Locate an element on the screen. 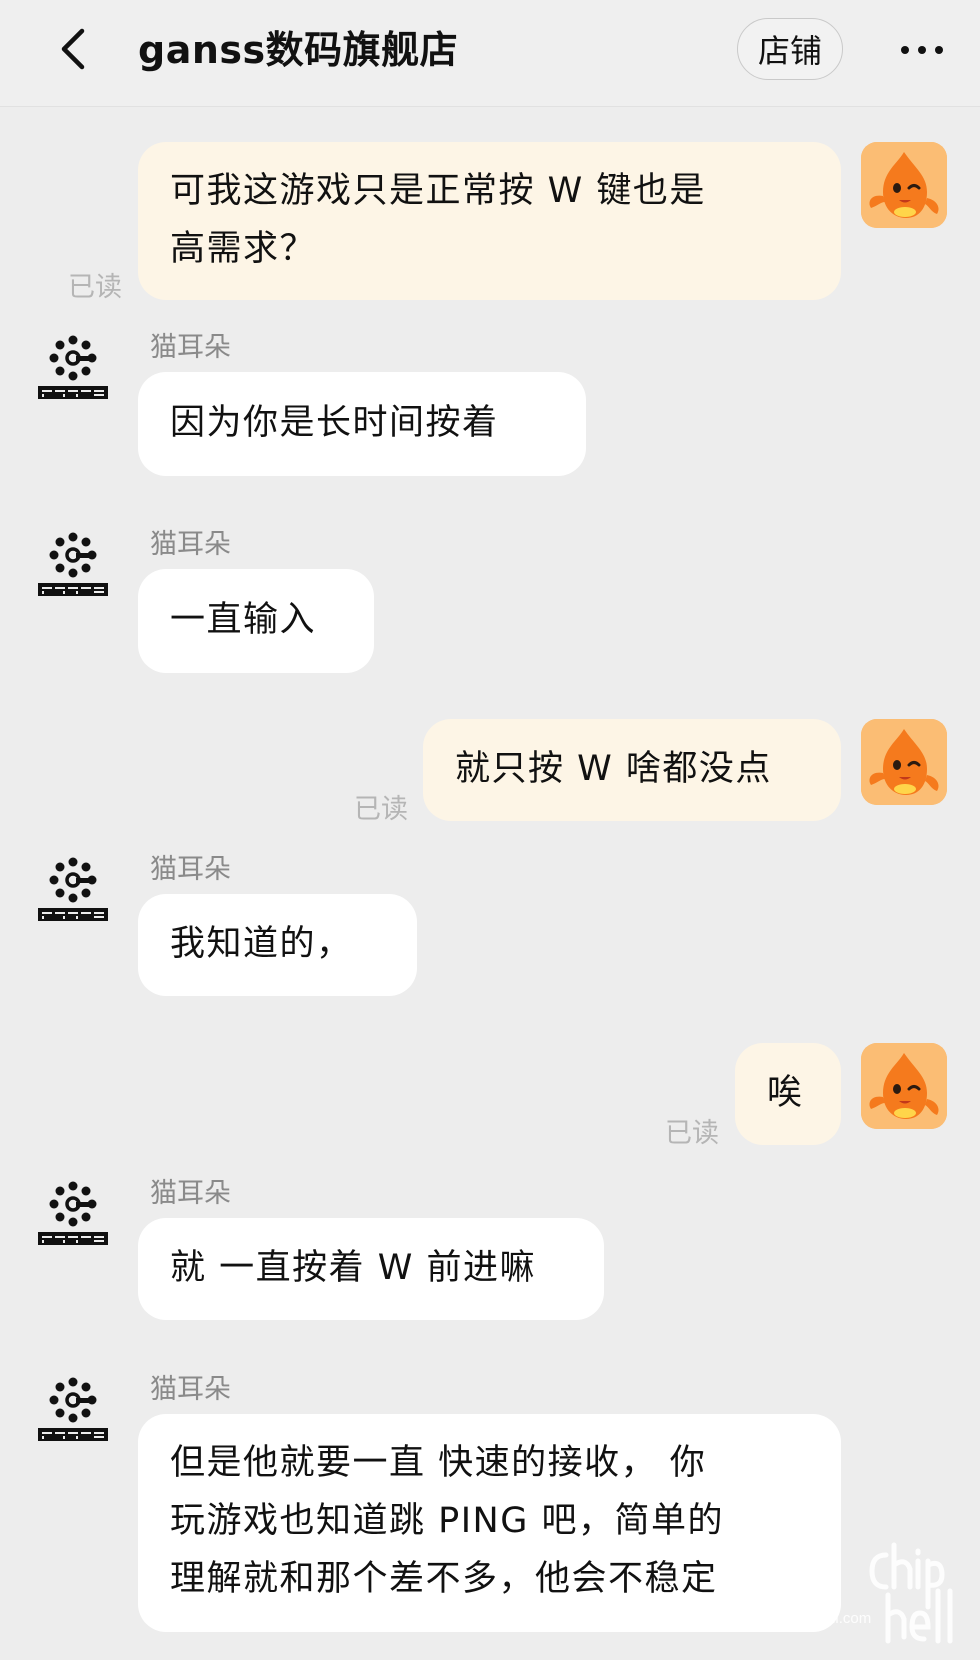 Image resolution: width=980 pixels, height=1660 pixels. their-message-bubble: 一直输入 is located at coordinates (256, 621).